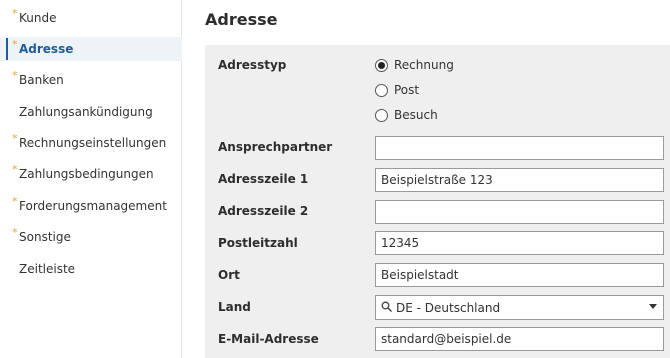 The image size is (670, 358). Describe the element at coordinates (424, 65) in the screenshot. I see `radio-label: Rechnung` at that location.